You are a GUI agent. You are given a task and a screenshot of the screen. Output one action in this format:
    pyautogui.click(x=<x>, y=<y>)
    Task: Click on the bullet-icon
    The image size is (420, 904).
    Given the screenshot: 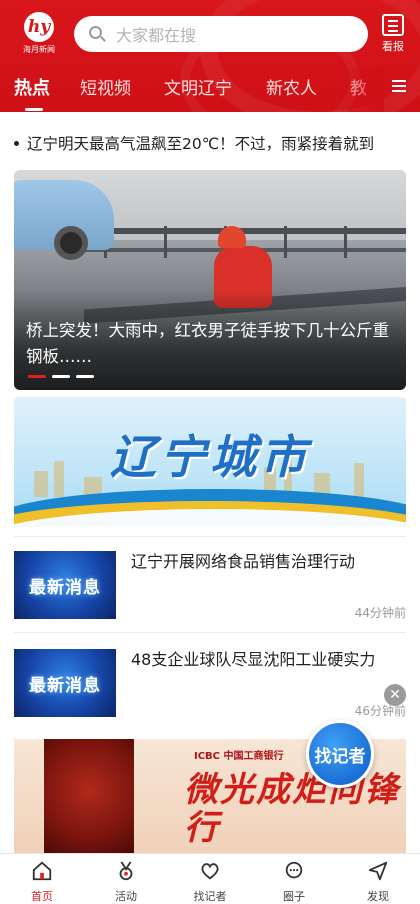 What is the action you would take?
    pyautogui.click(x=16, y=143)
    